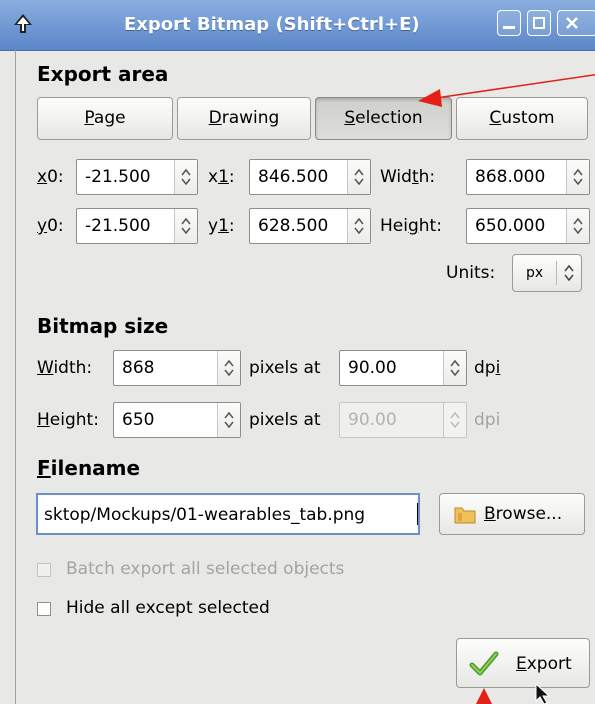 The image size is (595, 704). I want to click on annotation-arrowhead-bottom, so click(484, 696).